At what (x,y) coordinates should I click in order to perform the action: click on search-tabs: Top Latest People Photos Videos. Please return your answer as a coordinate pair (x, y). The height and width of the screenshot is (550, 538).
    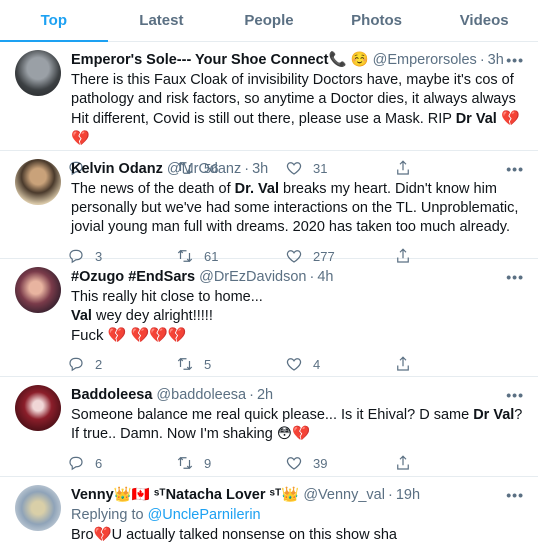
    Looking at the image, I should click on (269, 21).